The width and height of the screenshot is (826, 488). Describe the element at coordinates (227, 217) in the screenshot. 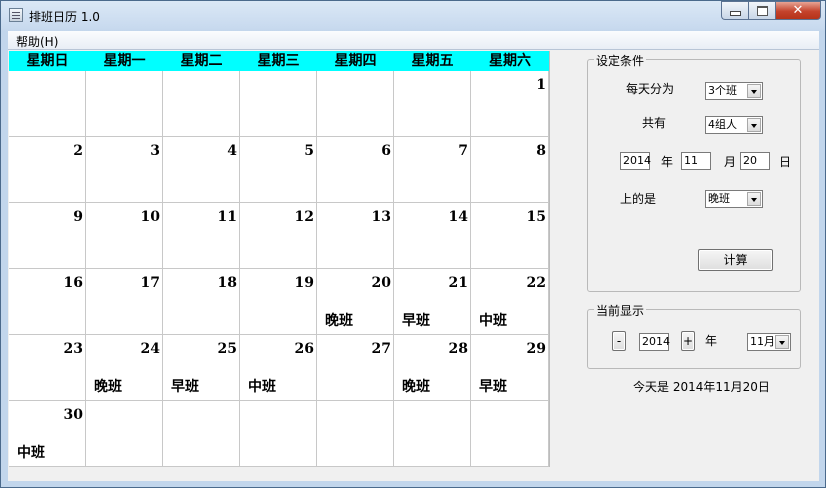

I see `day-number: 11` at that location.